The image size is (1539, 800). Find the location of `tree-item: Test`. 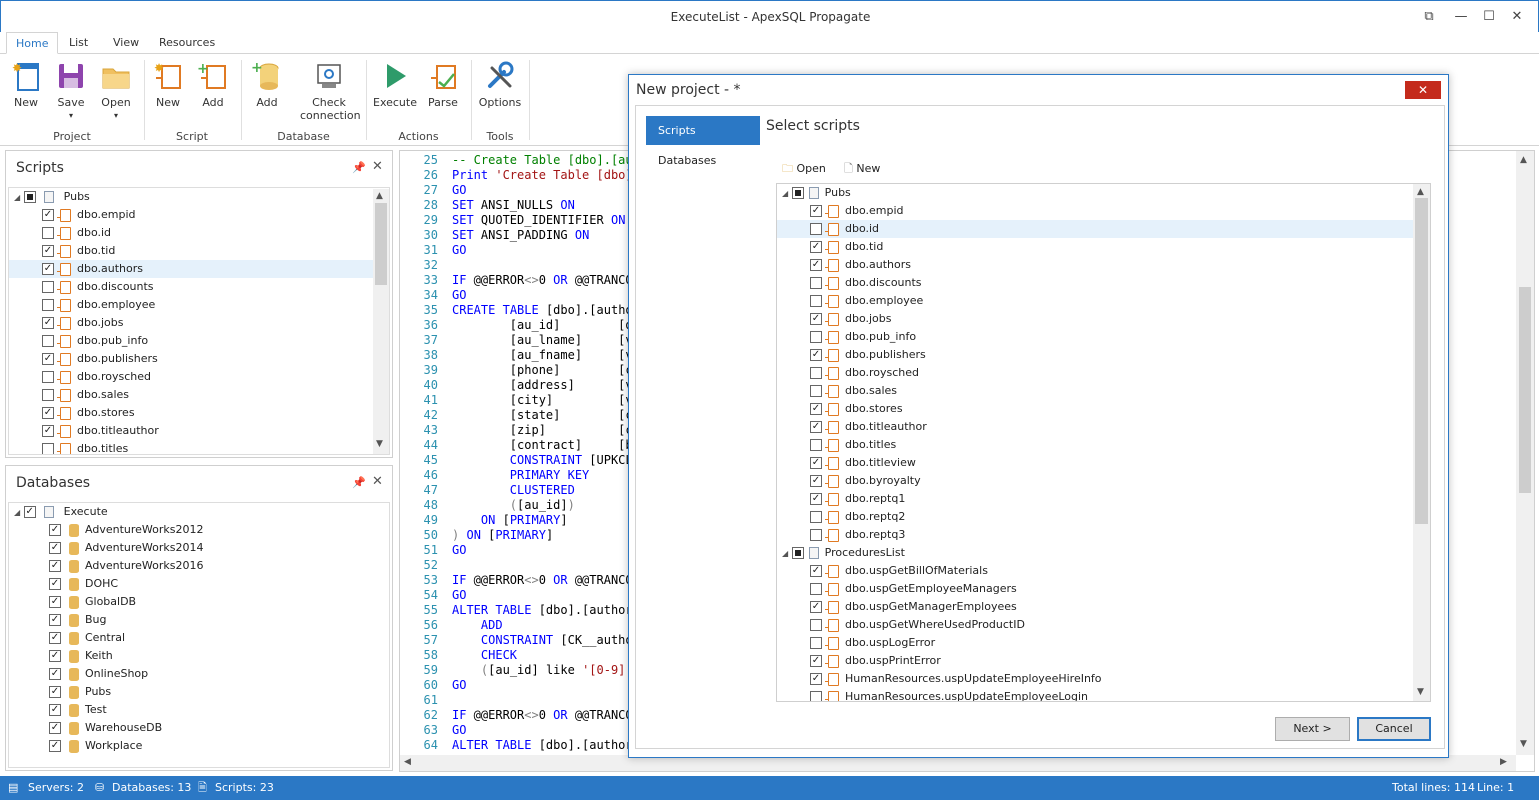

tree-item: Test is located at coordinates (199, 710).